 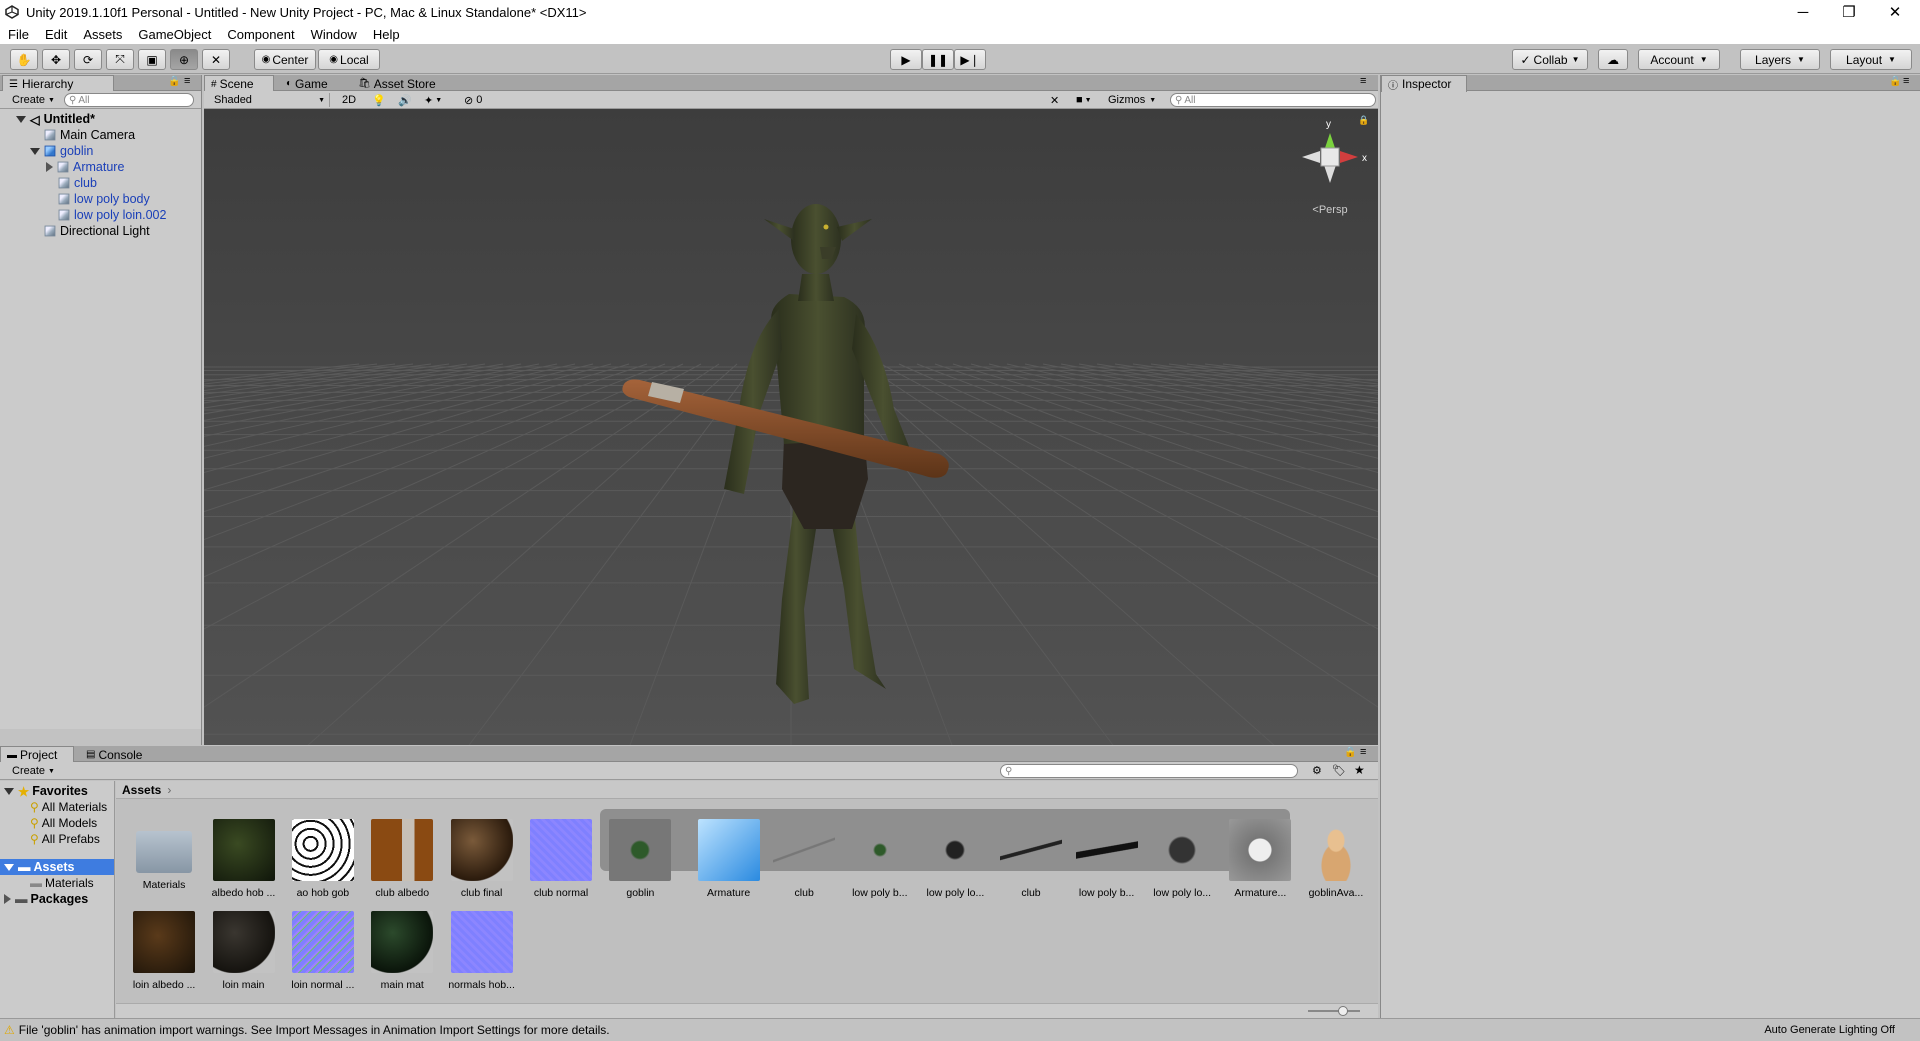 What do you see at coordinates (1679, 59) in the screenshot?
I see `account-dropdown: Account ▼` at bounding box center [1679, 59].